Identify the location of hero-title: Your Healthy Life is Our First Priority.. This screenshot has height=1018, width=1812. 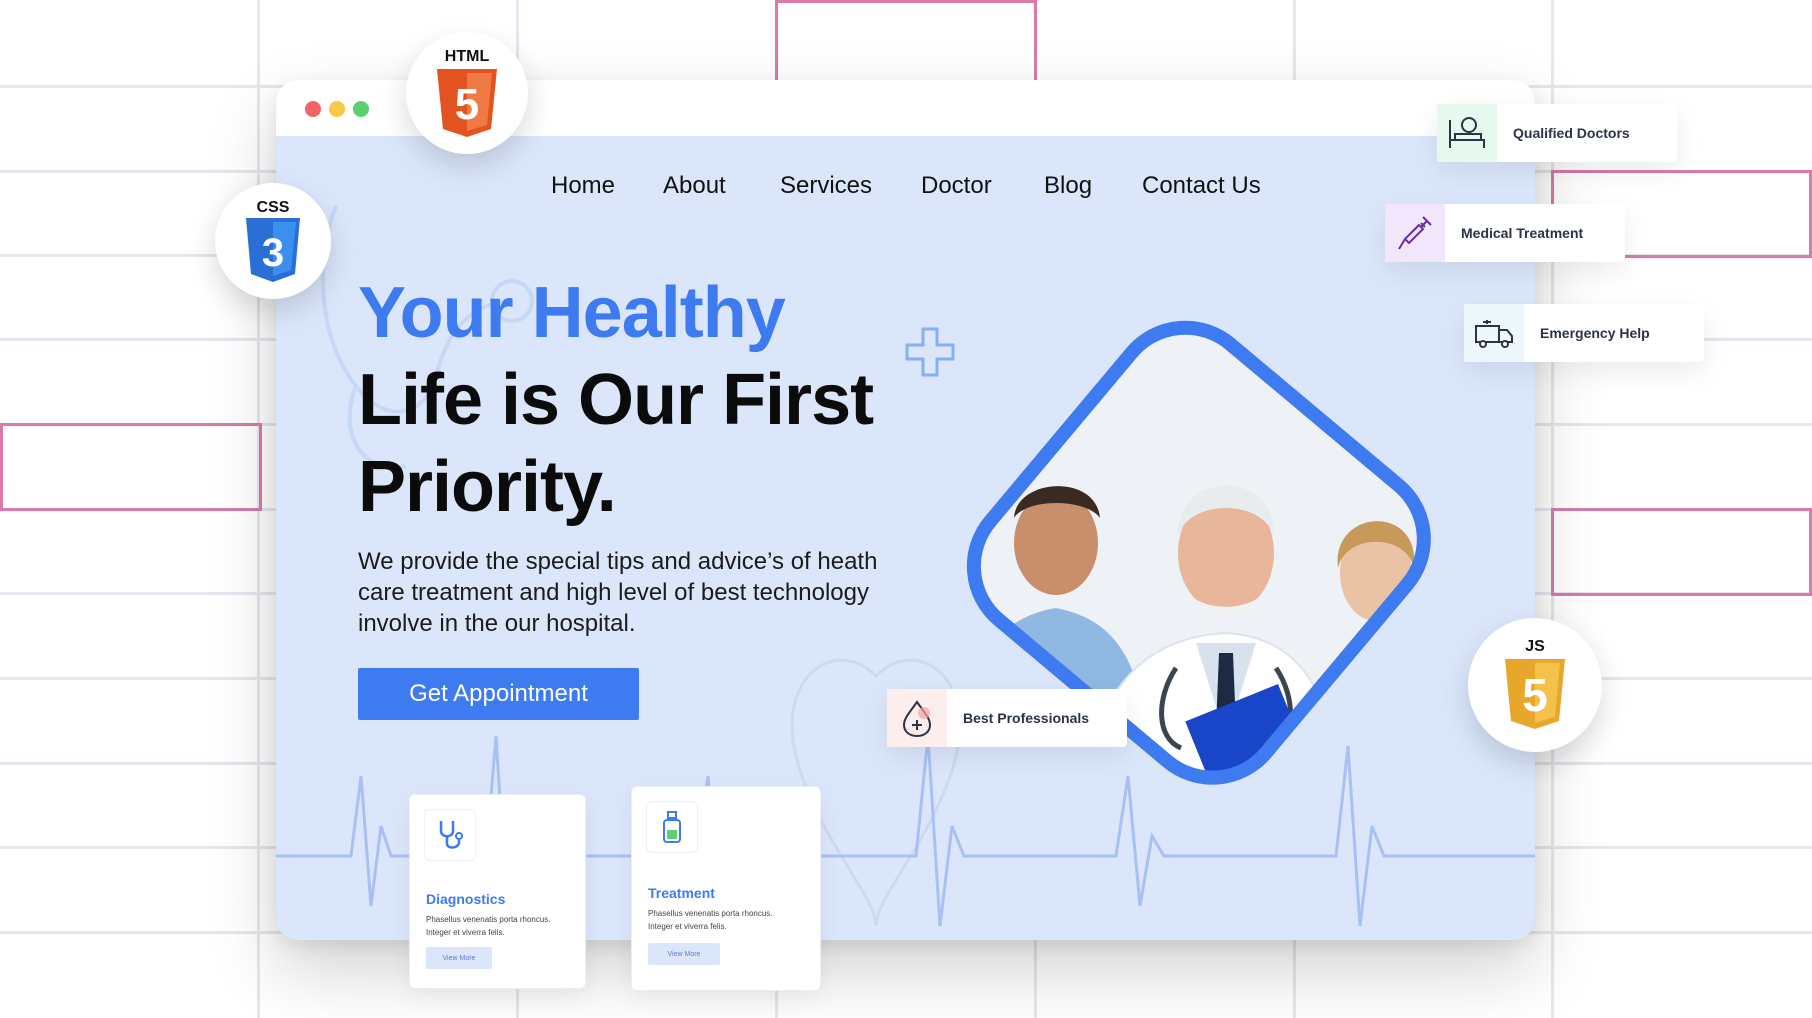
(616, 400).